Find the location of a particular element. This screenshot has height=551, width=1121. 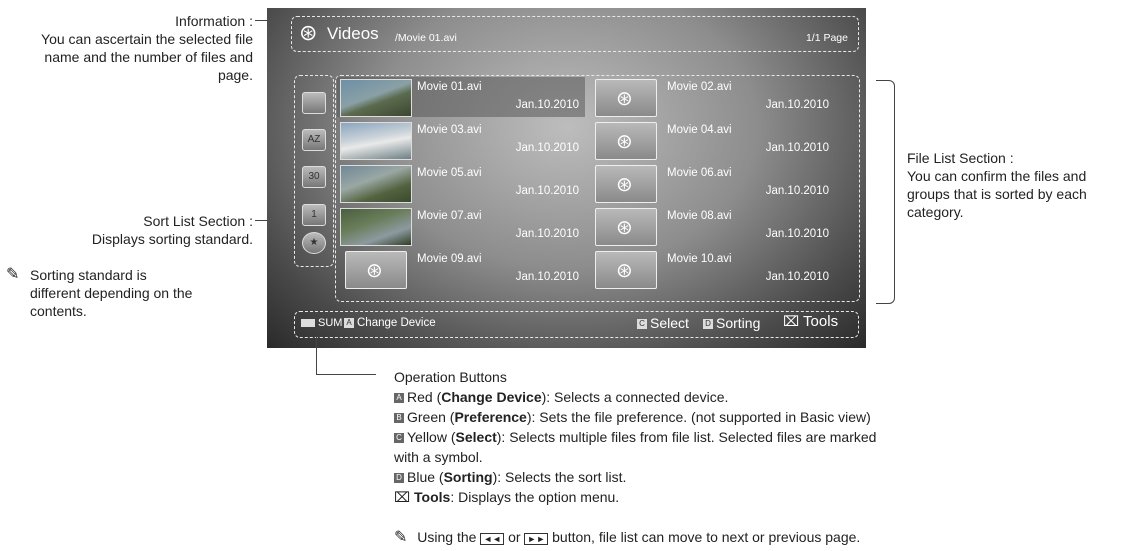

color-key-icon: C is located at coordinates (399, 438).